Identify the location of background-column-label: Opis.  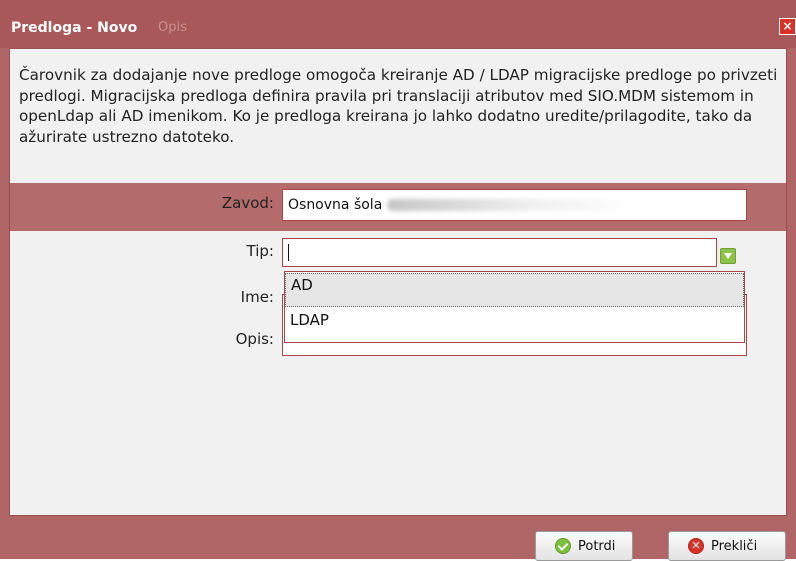
(172, 27).